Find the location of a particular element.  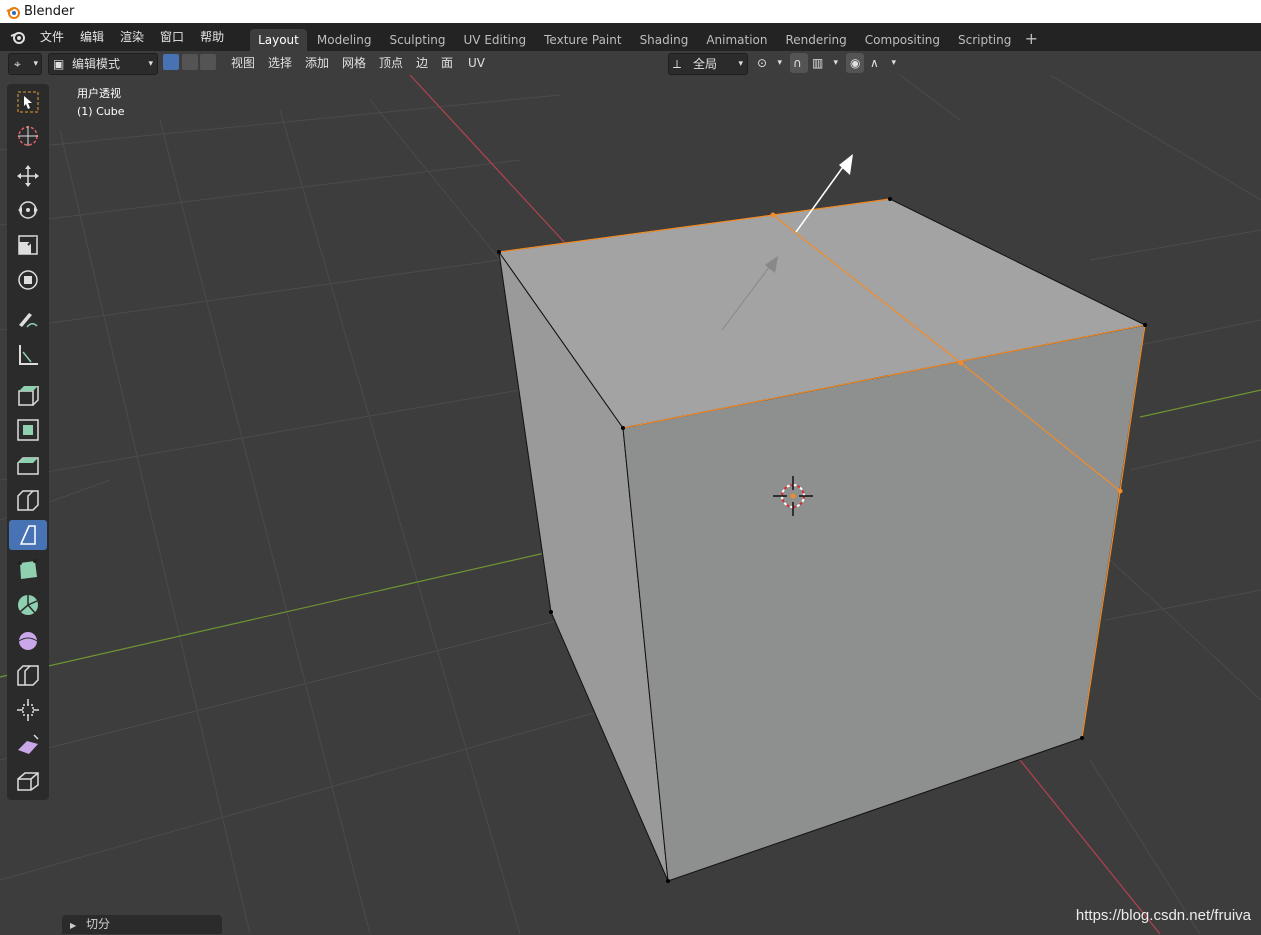

mode-dropdown: ▣ 编辑模式 ▾ is located at coordinates (103, 64).